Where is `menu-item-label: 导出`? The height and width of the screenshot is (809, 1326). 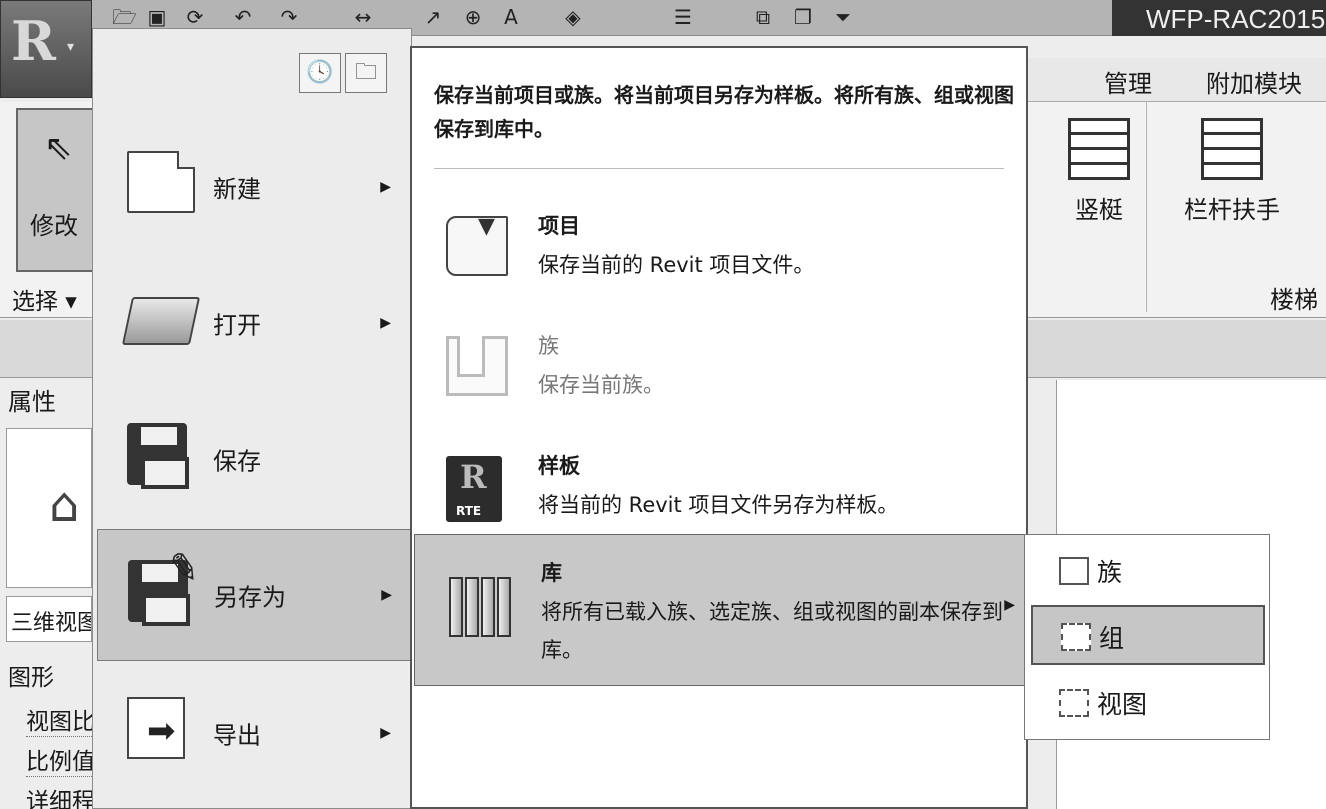
menu-item-label: 导出 is located at coordinates (237, 735).